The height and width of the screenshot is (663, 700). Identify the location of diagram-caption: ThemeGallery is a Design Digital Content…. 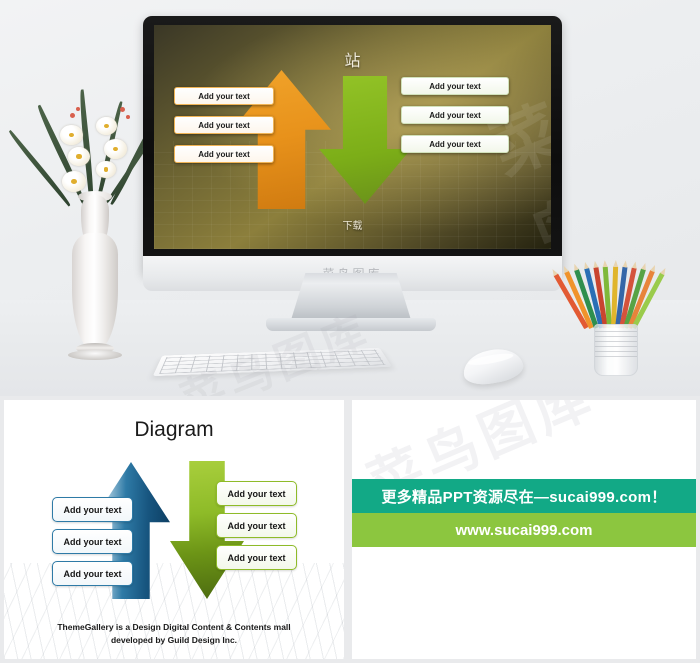
(174, 634).